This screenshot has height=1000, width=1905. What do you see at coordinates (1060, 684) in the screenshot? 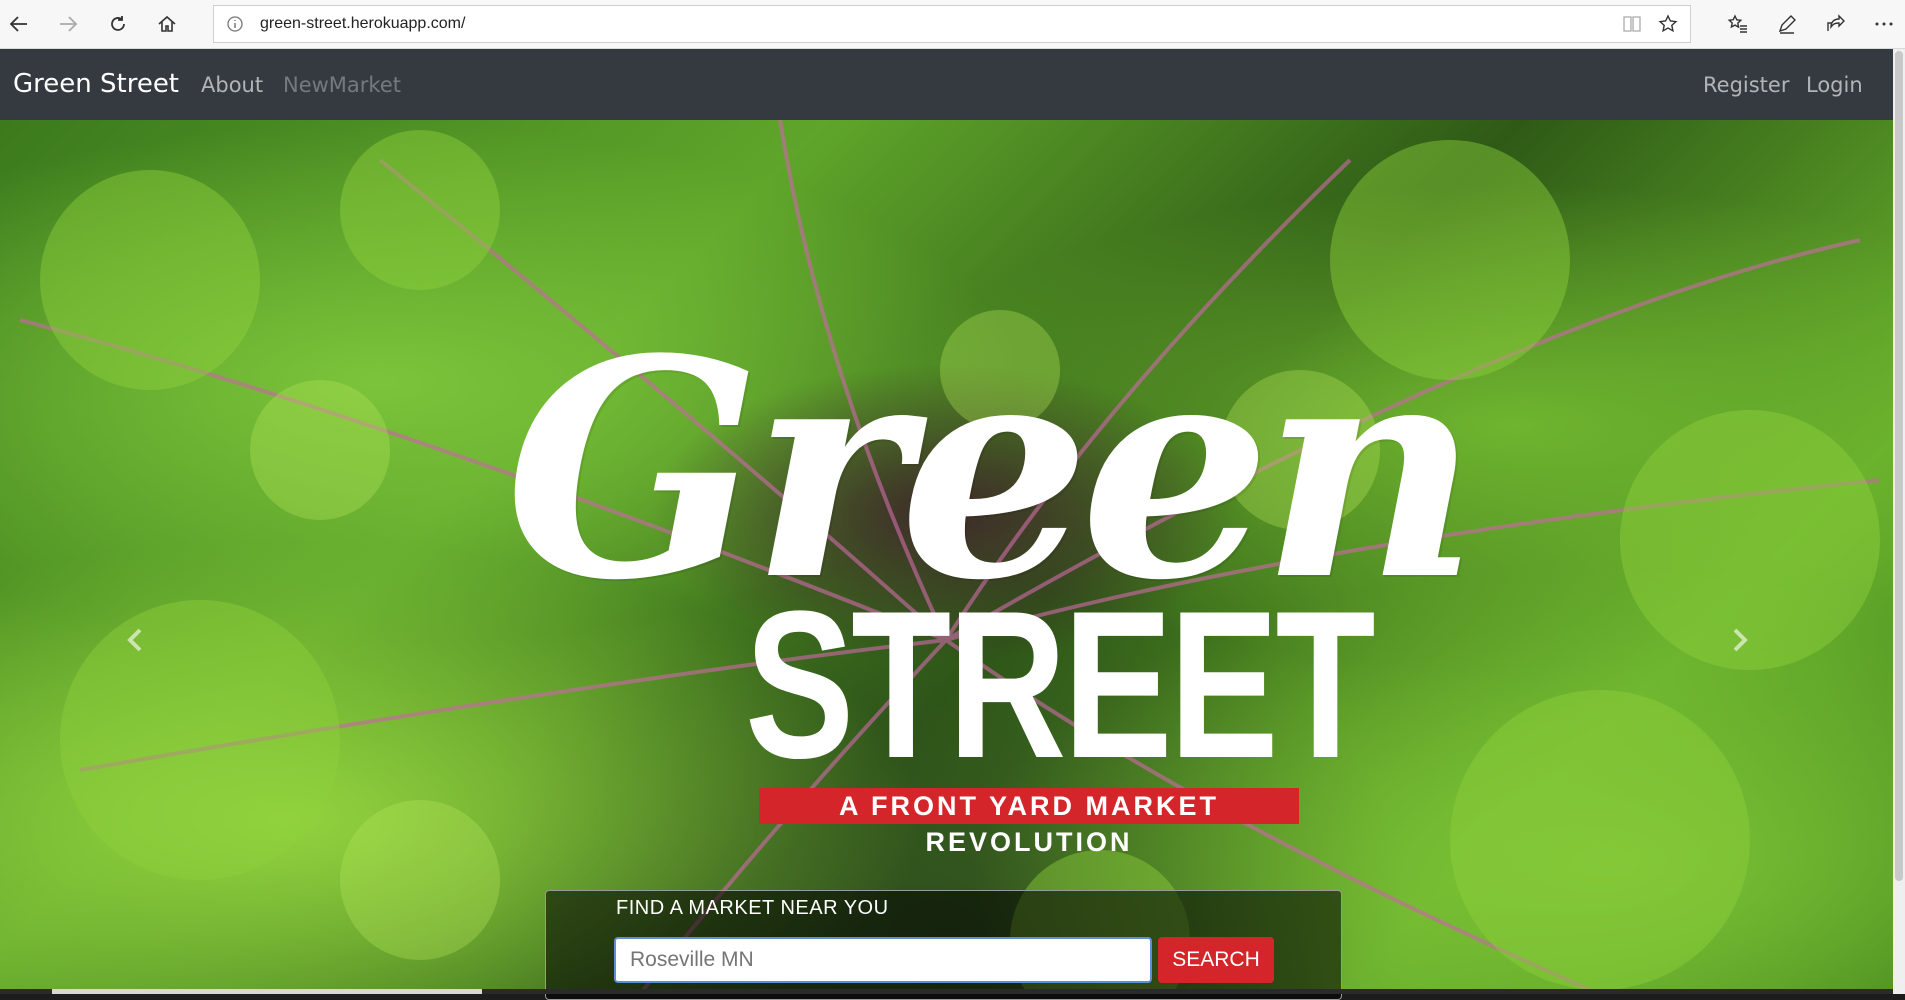
I see `logo-street-text: STREET` at bounding box center [1060, 684].